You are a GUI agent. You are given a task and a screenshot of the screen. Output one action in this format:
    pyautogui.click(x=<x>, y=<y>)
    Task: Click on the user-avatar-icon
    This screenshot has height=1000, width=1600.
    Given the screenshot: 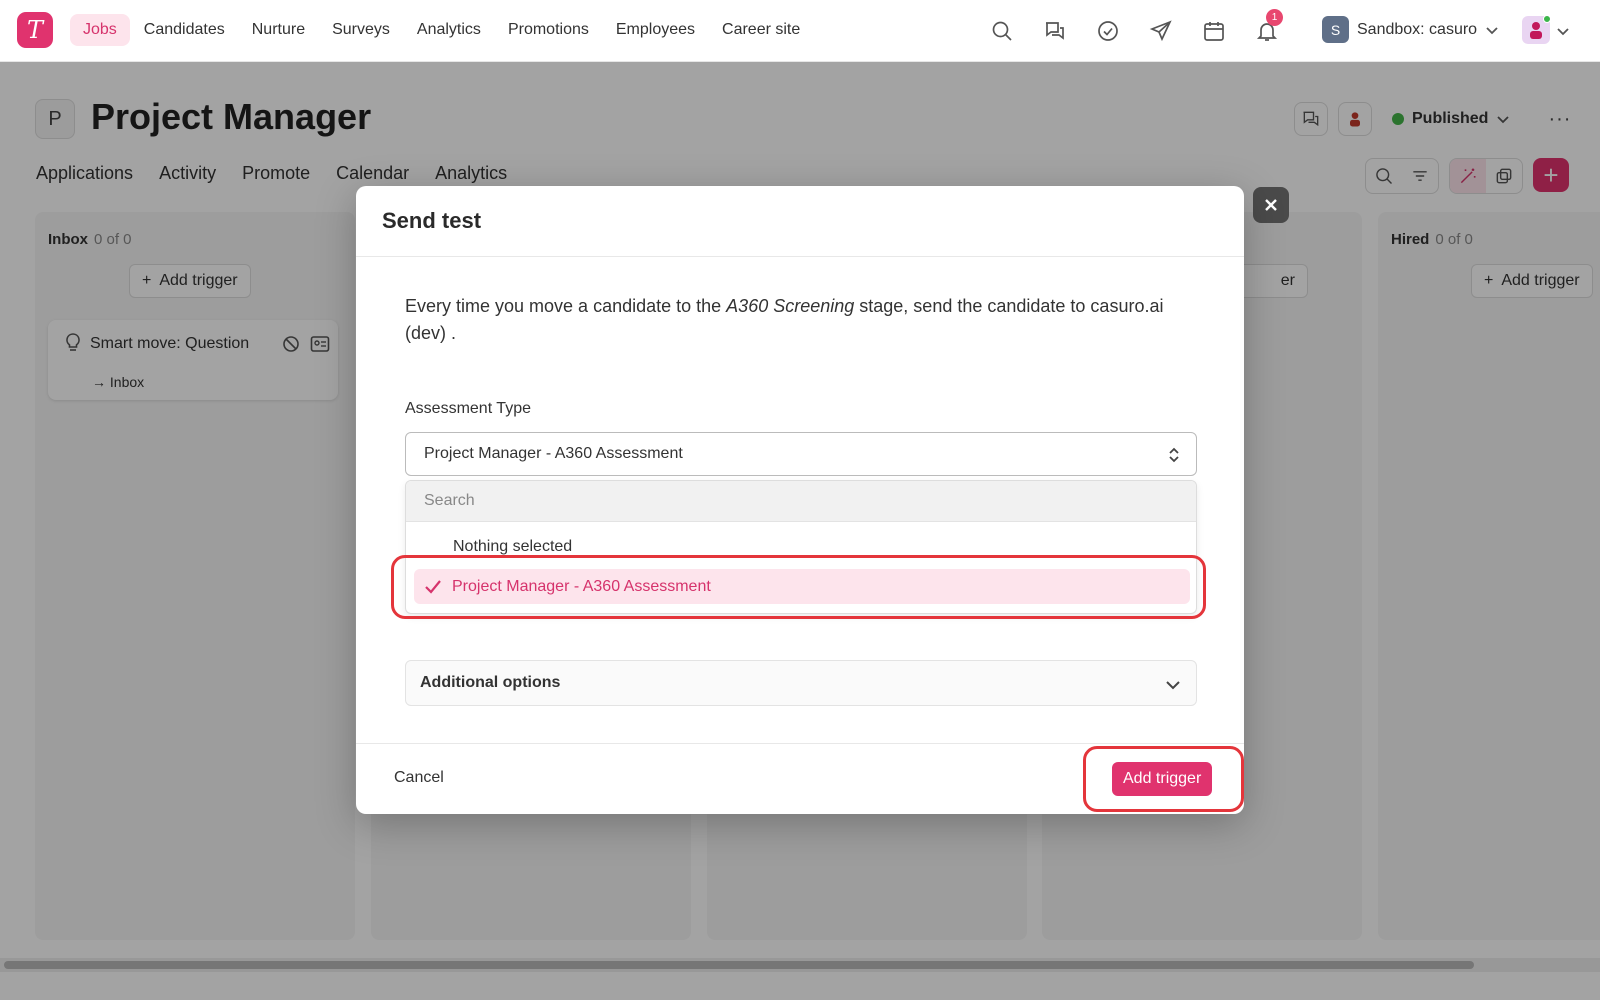 What is the action you would take?
    pyautogui.click(x=1536, y=30)
    